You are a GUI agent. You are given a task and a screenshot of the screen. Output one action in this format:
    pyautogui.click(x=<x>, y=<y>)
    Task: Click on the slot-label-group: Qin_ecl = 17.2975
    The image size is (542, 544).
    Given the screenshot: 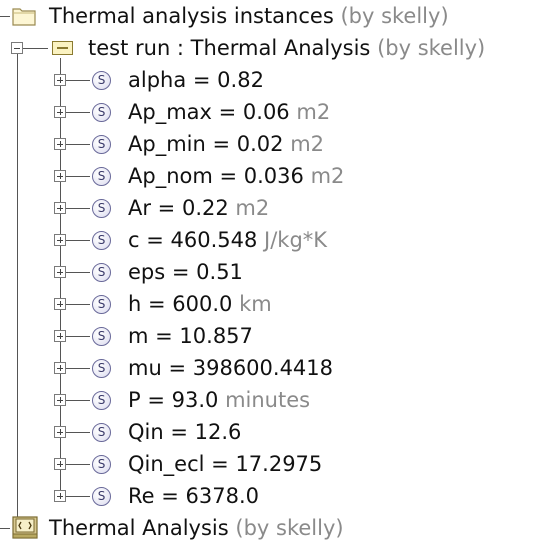 What is the action you would take?
    pyautogui.click(x=225, y=464)
    